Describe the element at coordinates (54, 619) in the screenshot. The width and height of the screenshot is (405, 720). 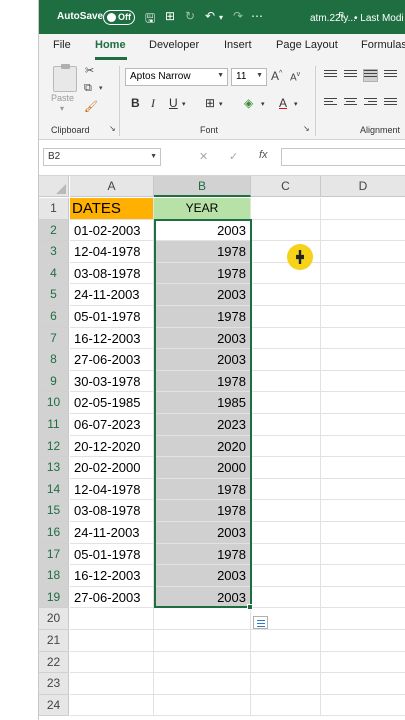
I see `row-header: 20` at that location.